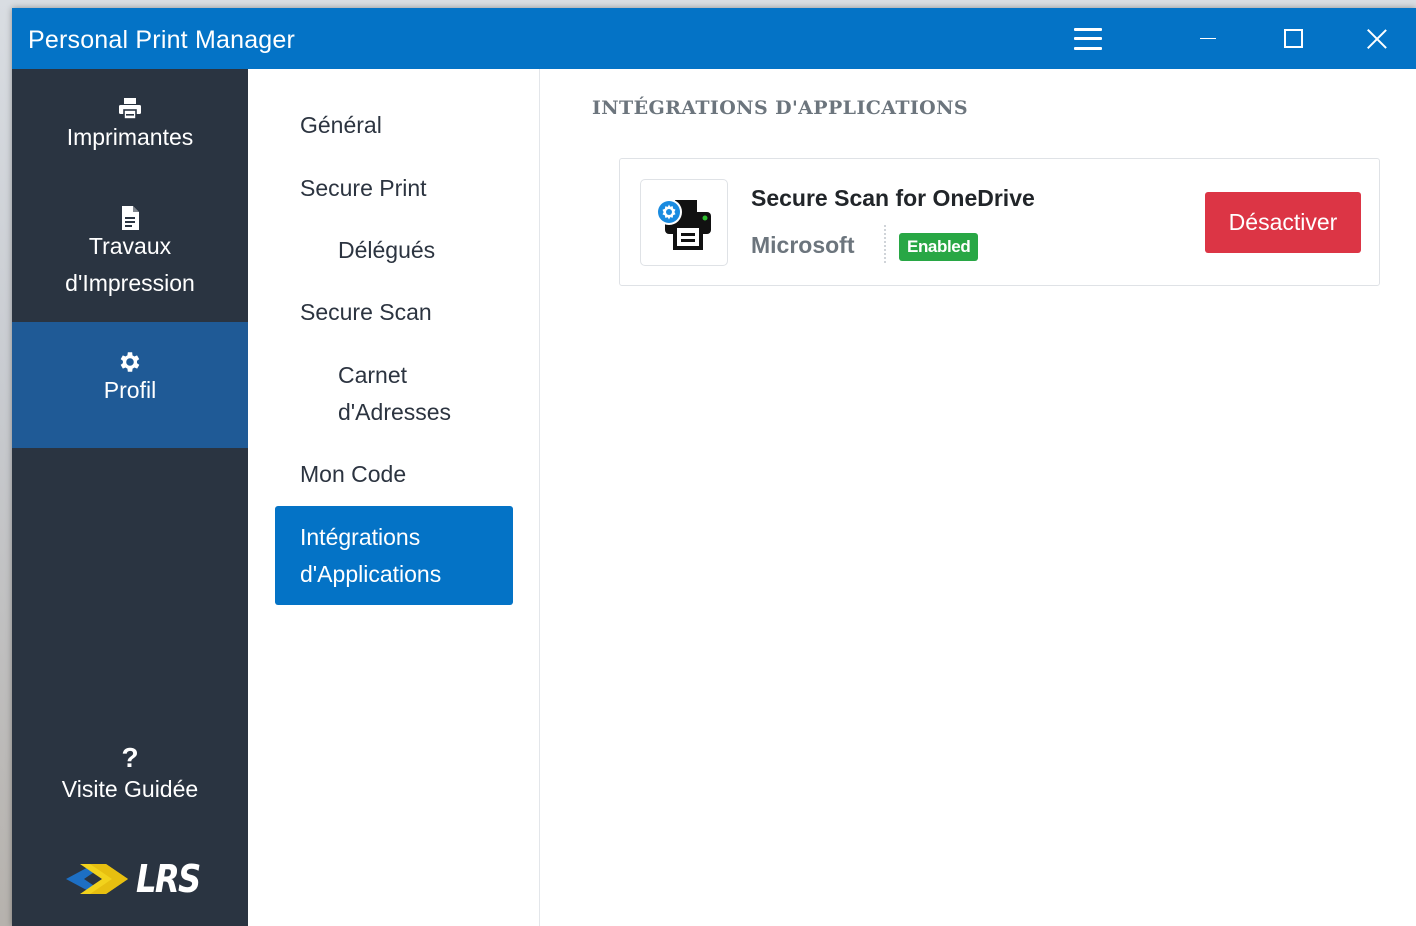 This screenshot has width=1416, height=926. Describe the element at coordinates (939, 247) in the screenshot. I see `status-badge: Enabled` at that location.